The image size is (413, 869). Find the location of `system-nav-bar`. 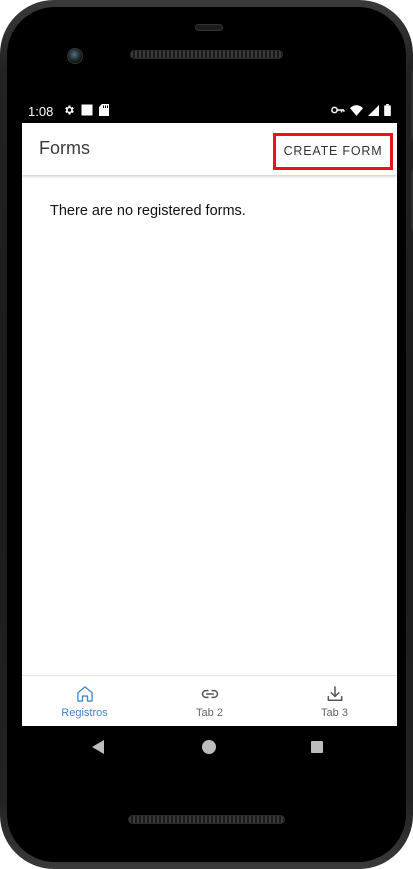

system-nav-bar is located at coordinates (209, 748).